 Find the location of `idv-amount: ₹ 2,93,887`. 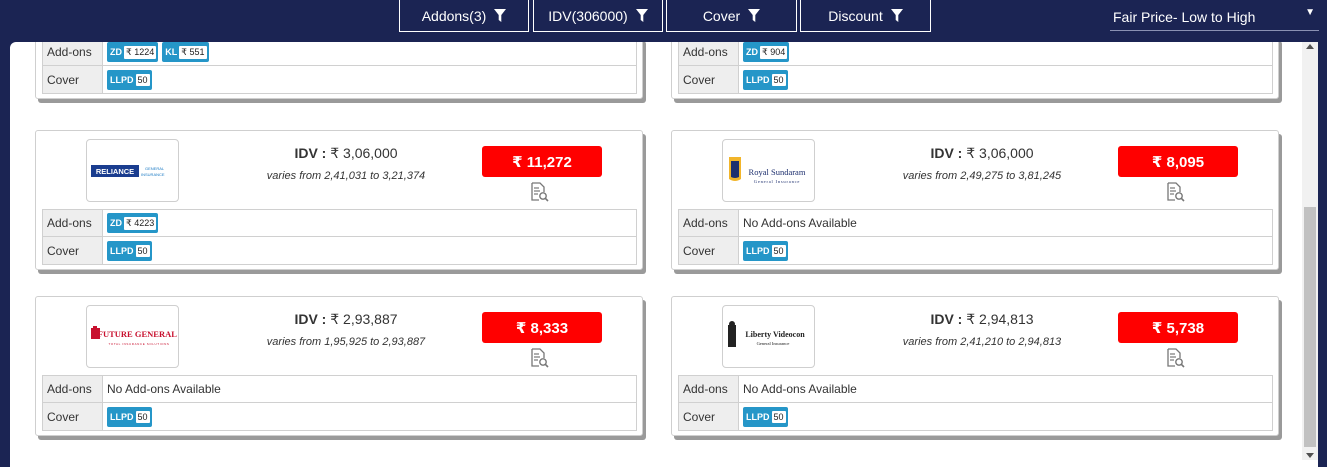

idv-amount: ₹ 2,93,887 is located at coordinates (364, 319).